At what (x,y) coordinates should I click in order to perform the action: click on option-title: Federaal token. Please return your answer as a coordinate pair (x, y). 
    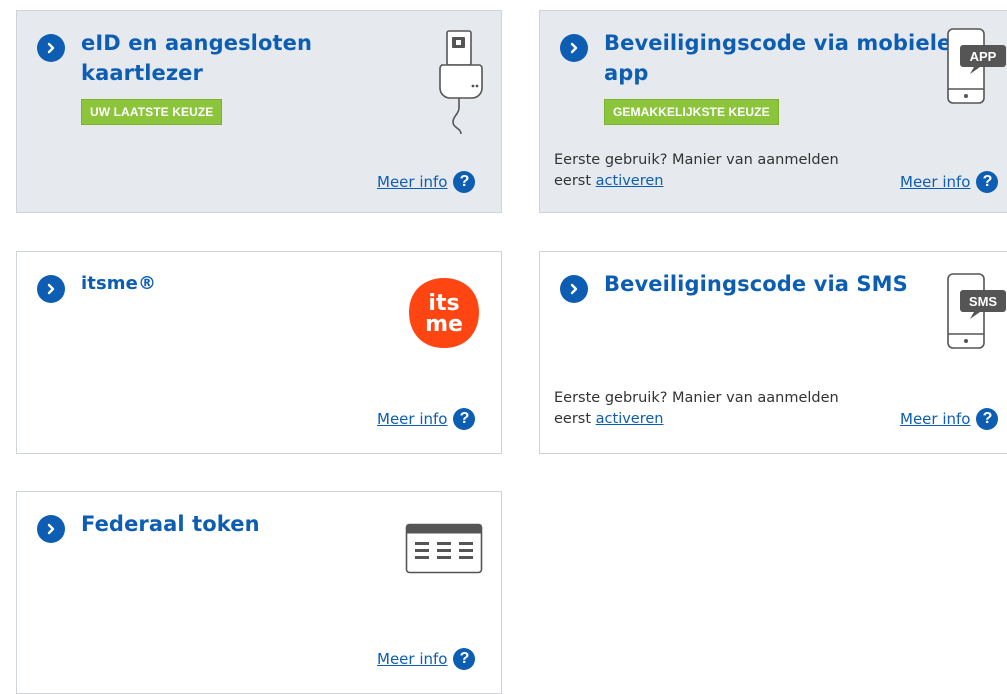
    Looking at the image, I should click on (170, 524).